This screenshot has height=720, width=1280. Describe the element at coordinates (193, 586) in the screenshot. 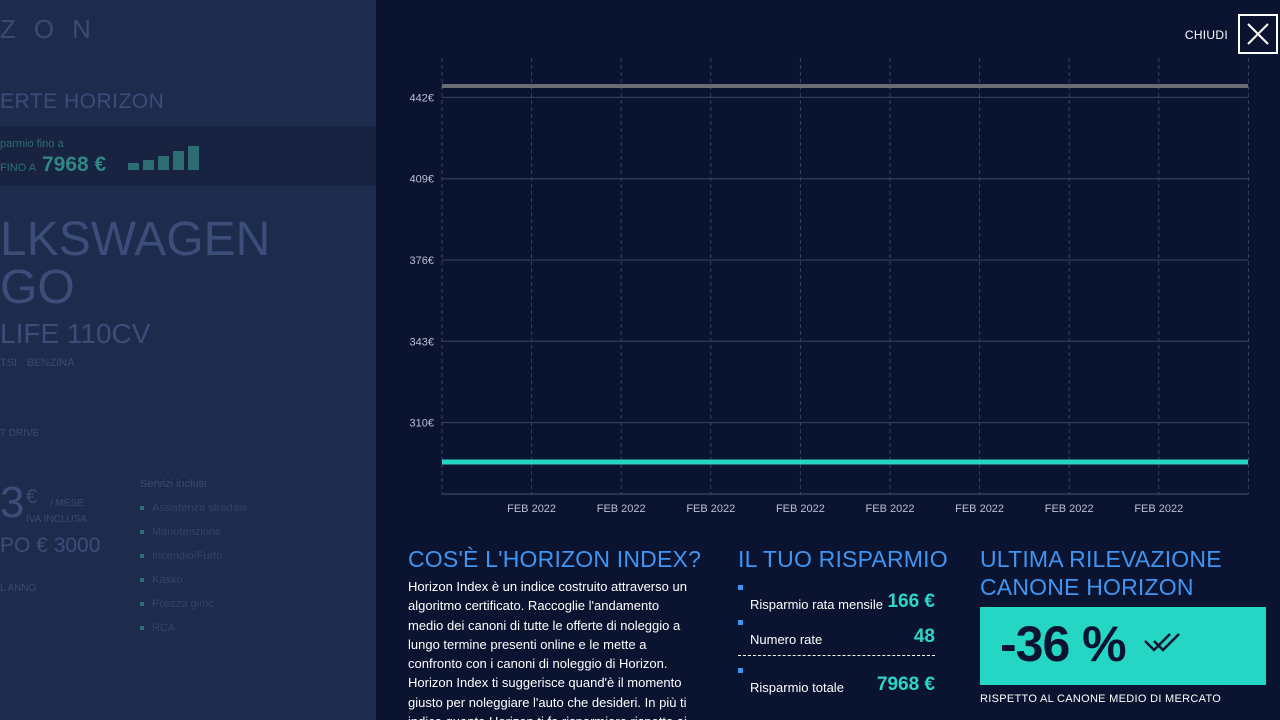

I see `service-item: Kasko` at that location.